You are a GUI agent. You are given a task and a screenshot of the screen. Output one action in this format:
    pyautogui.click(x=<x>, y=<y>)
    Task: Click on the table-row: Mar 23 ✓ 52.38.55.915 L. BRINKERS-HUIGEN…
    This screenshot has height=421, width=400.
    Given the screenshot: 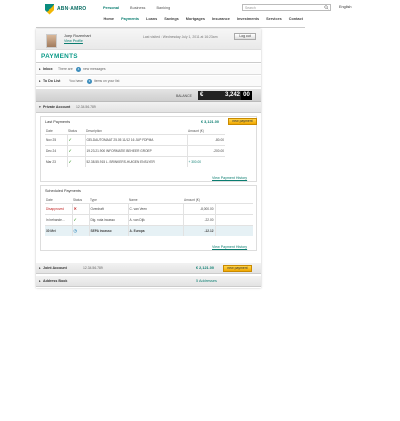 What is the action you would take?
    pyautogui.click(x=135, y=161)
    